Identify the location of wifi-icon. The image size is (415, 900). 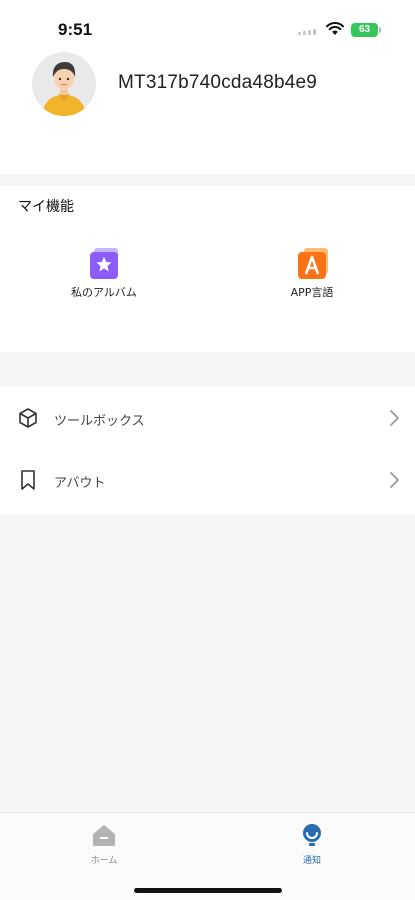
(335, 28).